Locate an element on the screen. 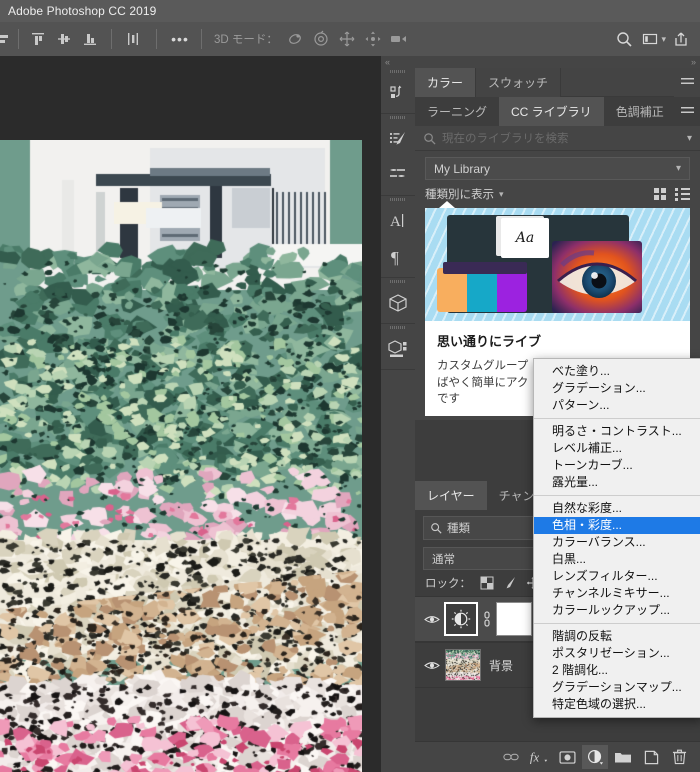 This screenshot has height=772, width=700. lock-transparent-pixels-icon is located at coordinates (487, 583).